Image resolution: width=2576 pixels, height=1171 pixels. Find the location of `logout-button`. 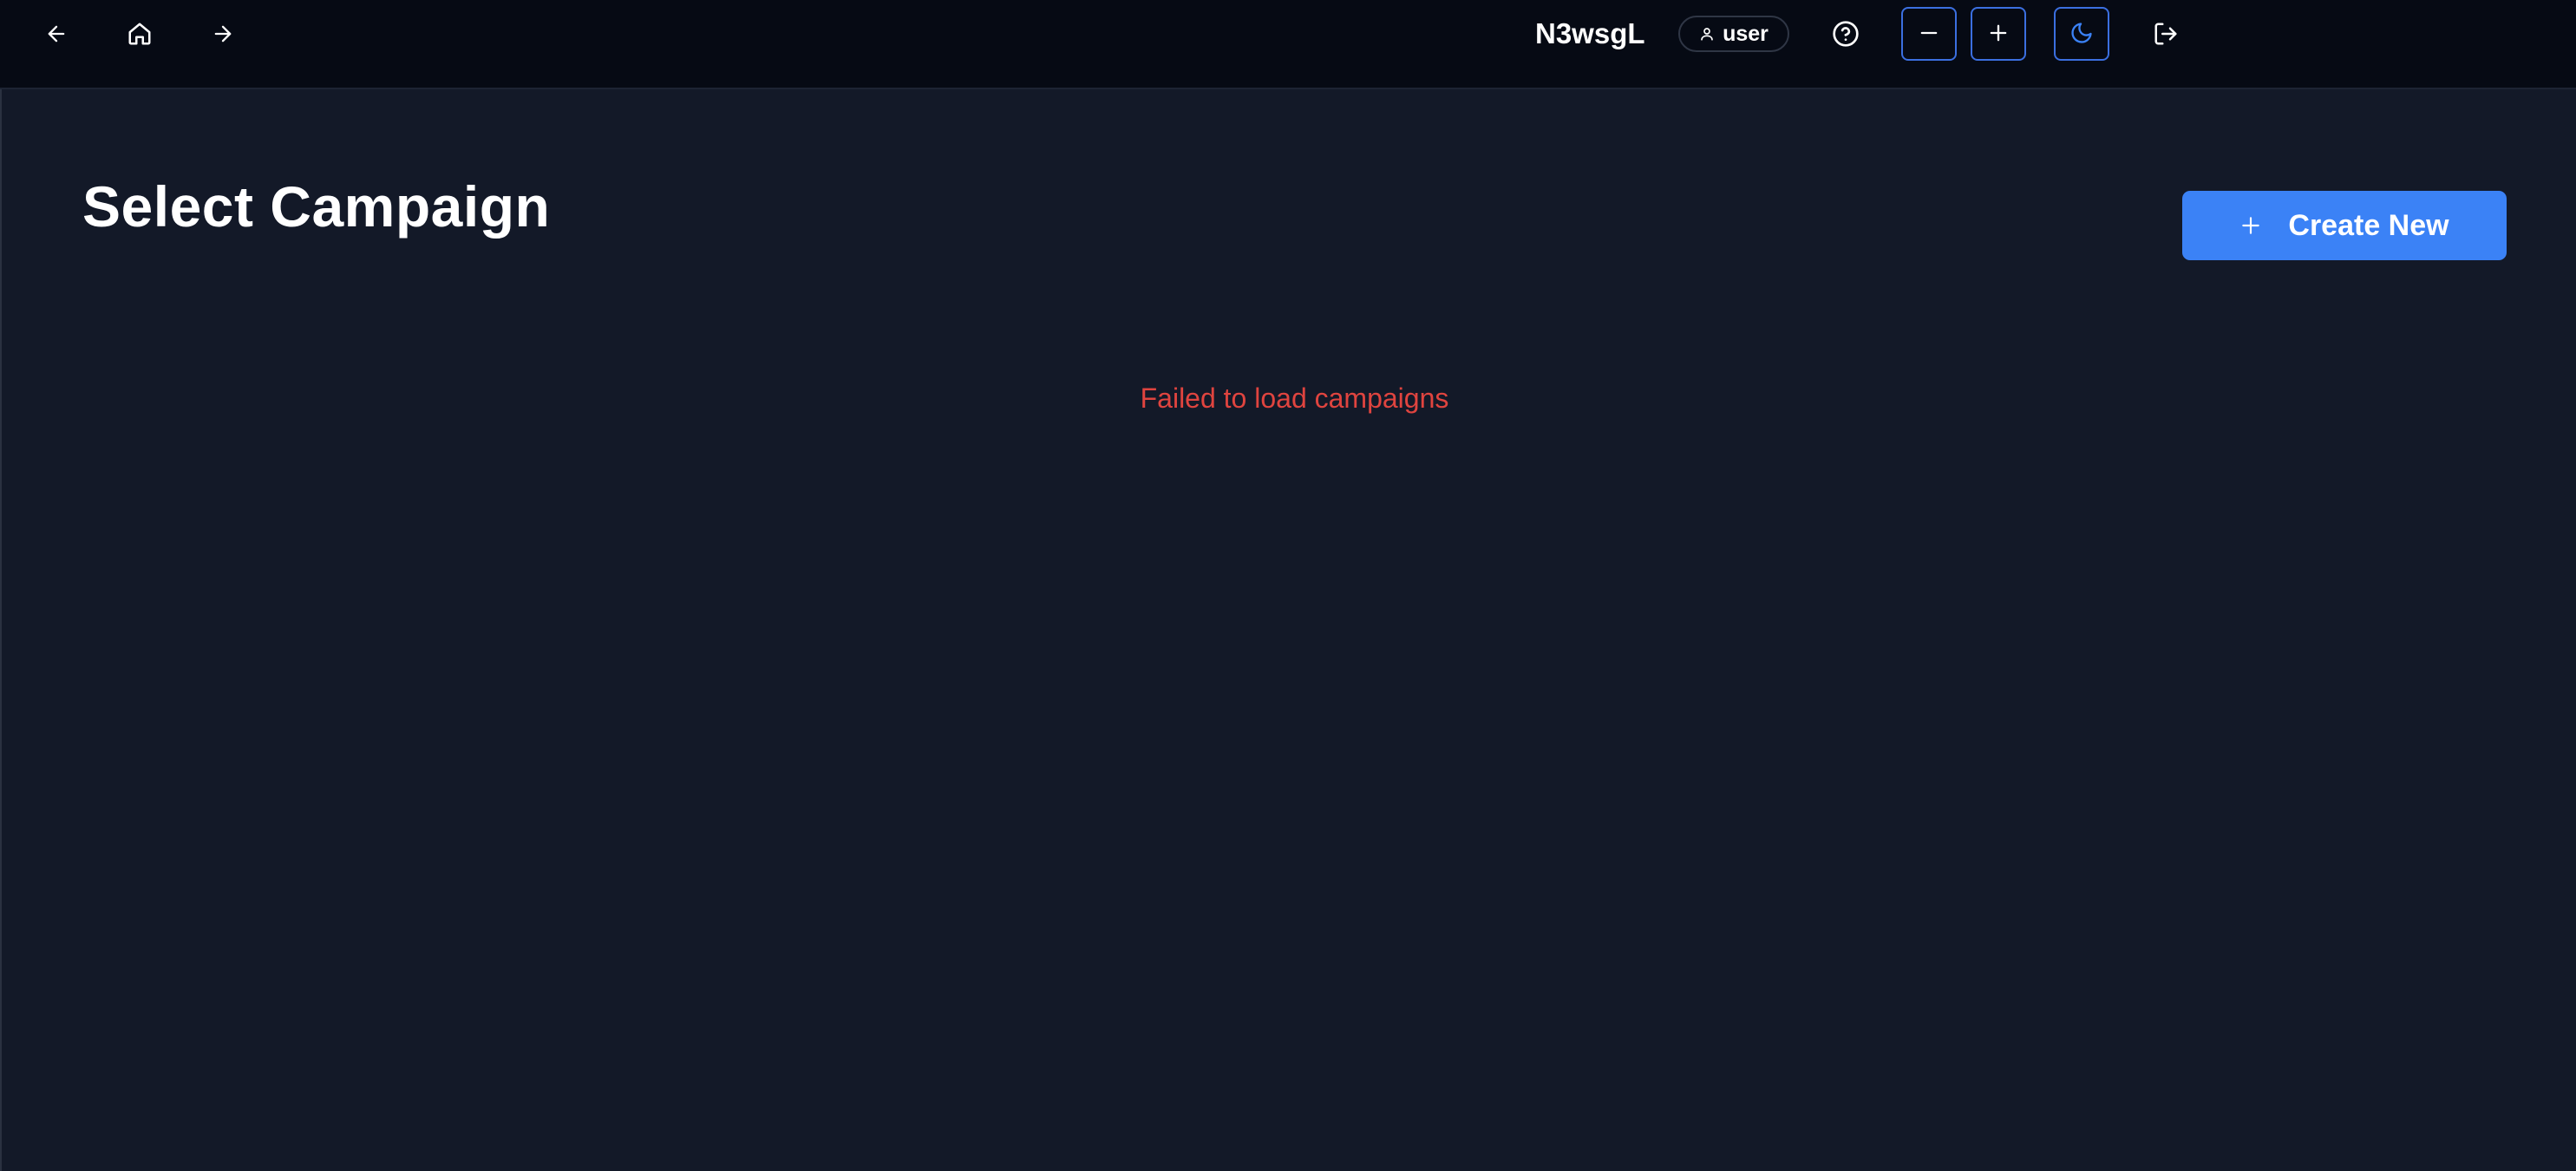

logout-button is located at coordinates (2165, 34).